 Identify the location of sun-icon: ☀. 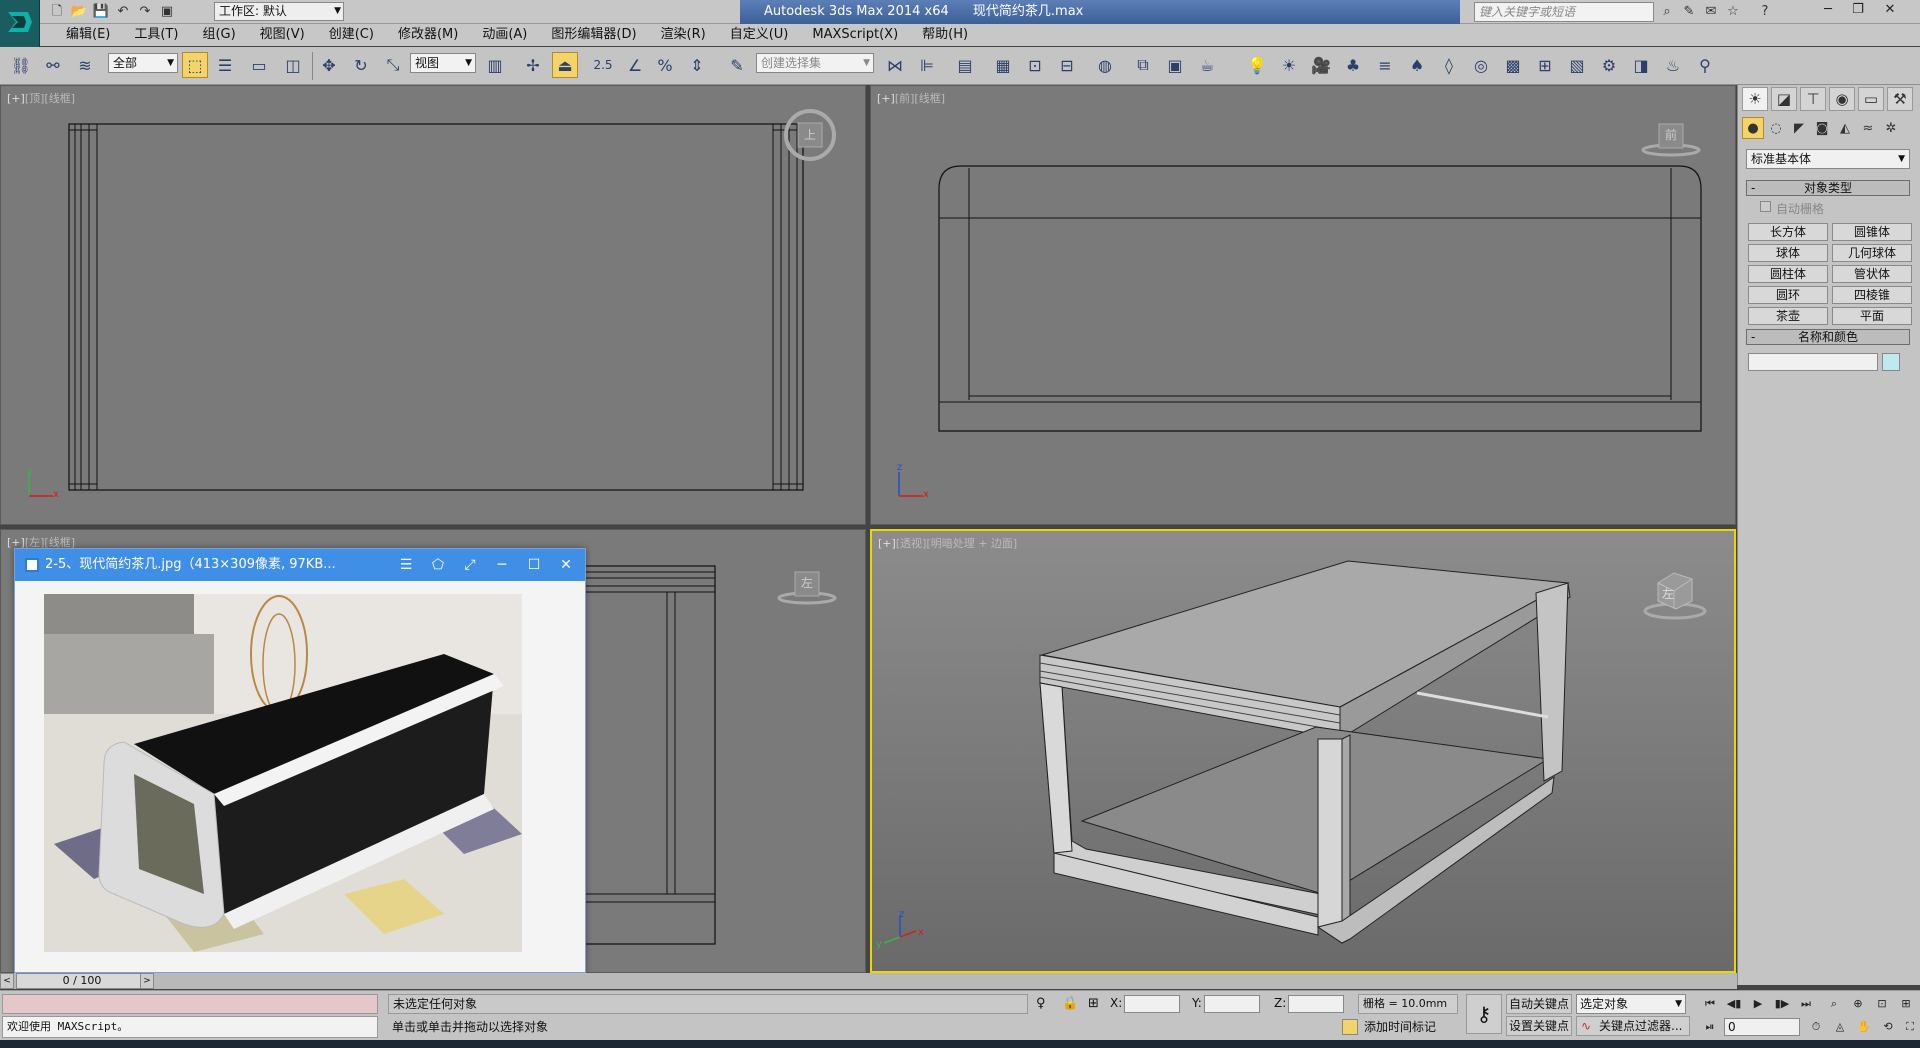
(1289, 65).